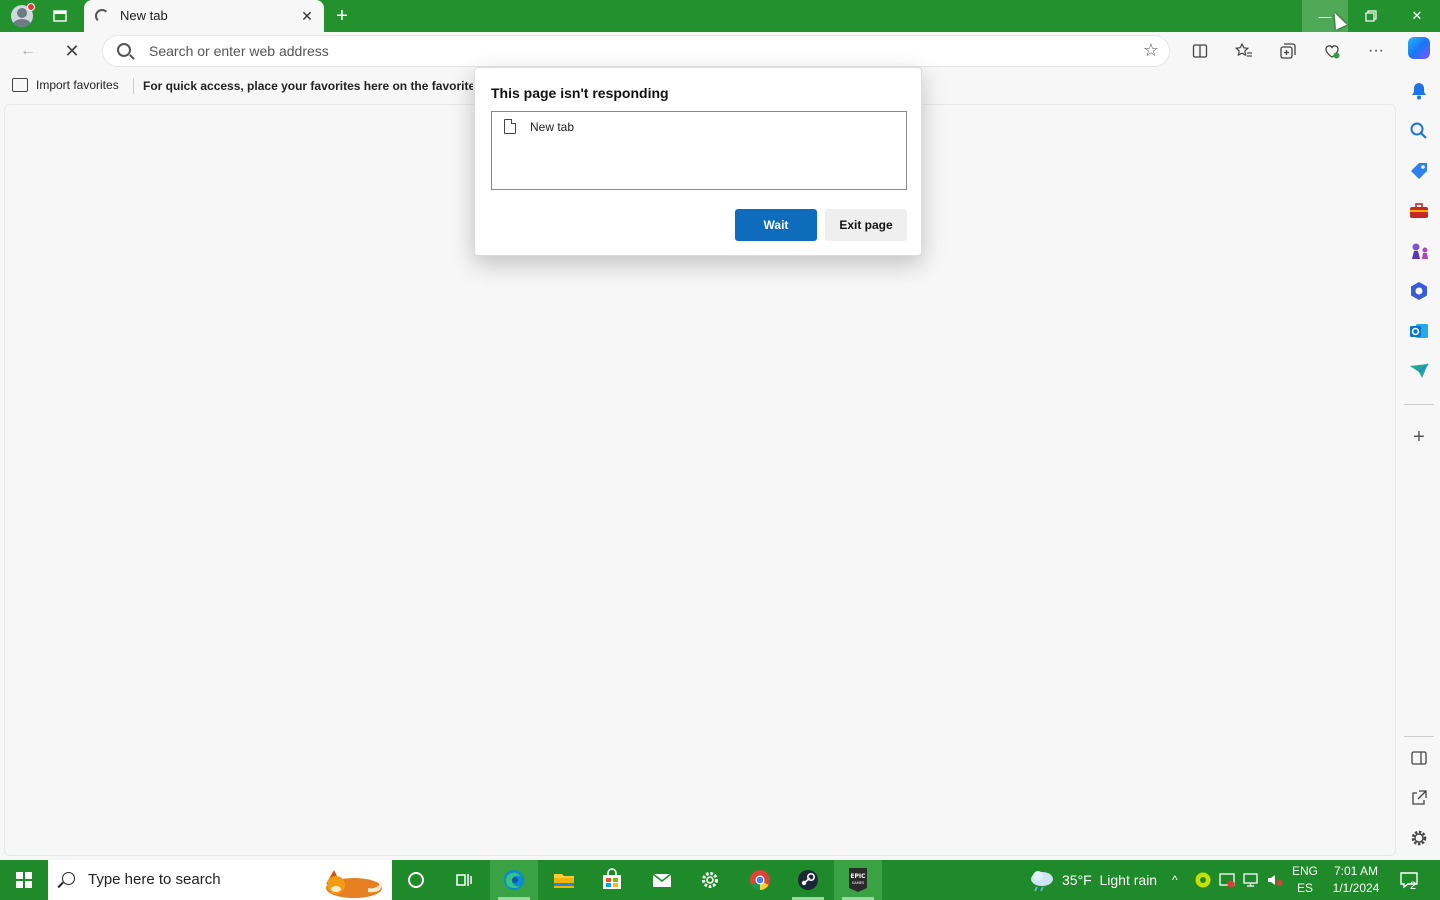 This screenshot has width=1440, height=900. Describe the element at coordinates (1419, 291) in the screenshot. I see `microsoft-365-icon` at that location.